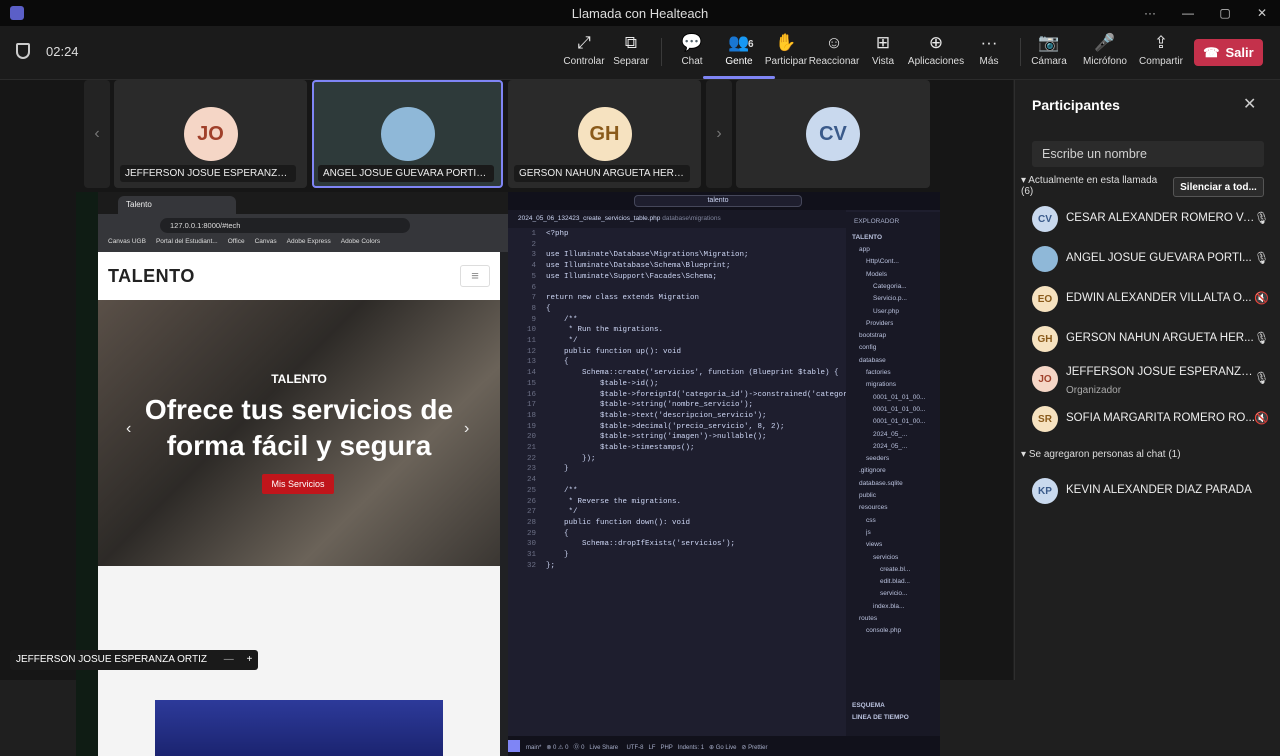 This screenshot has height=756, width=1280. What do you see at coordinates (868, 618) in the screenshot?
I see `explorer-item: routes` at bounding box center [868, 618].